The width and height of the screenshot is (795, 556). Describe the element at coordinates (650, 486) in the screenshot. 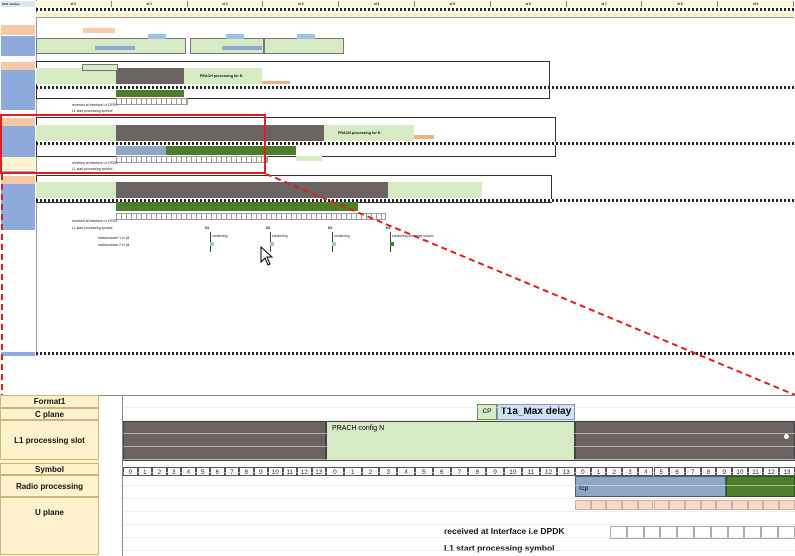

I see `radio-tcp-box: Tcp` at that location.